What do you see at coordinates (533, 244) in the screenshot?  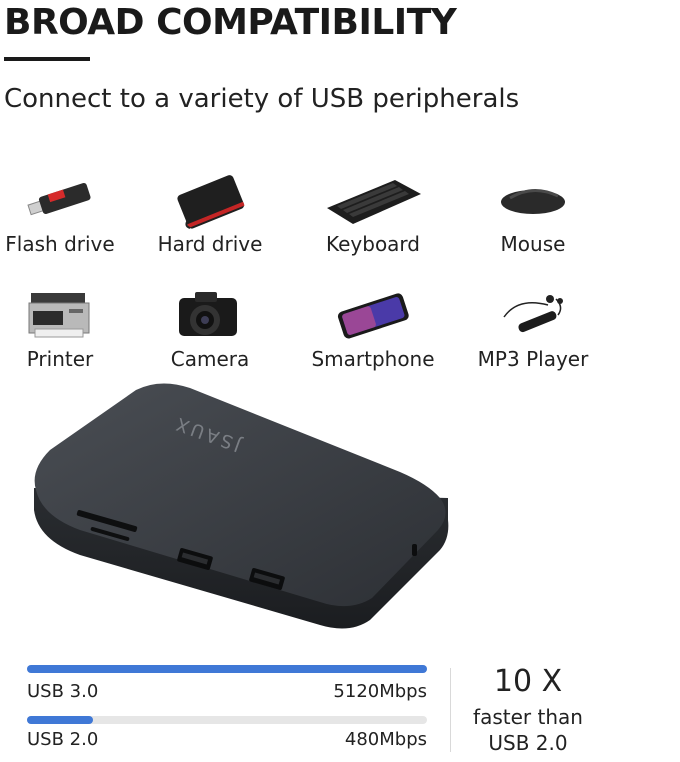 I see `device-label: Mouse` at bounding box center [533, 244].